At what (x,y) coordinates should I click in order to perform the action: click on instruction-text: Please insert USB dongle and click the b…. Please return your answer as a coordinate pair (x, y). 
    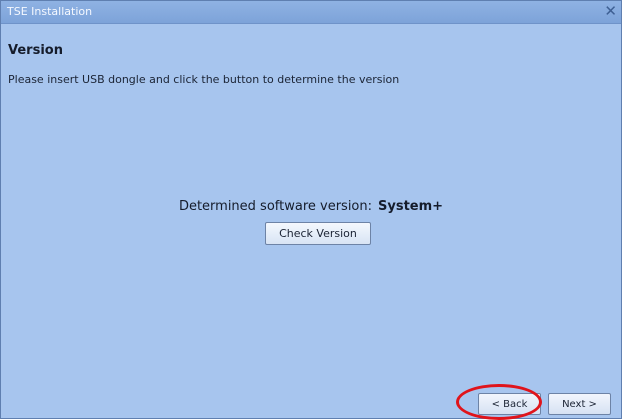
    Looking at the image, I should click on (204, 79).